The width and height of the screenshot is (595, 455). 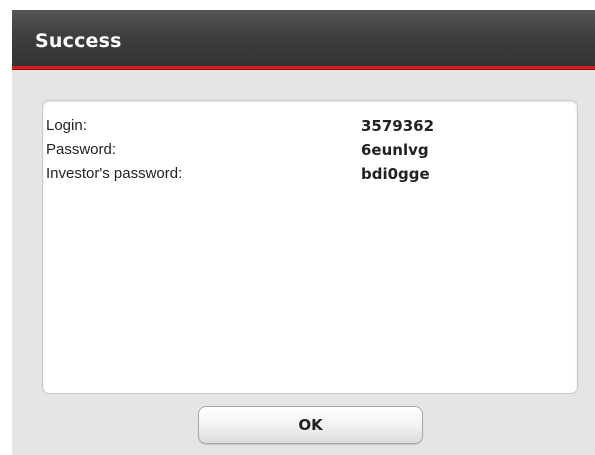 I want to click on investor-password-row: Investor's password: bdi0gge, so click(x=310, y=176).